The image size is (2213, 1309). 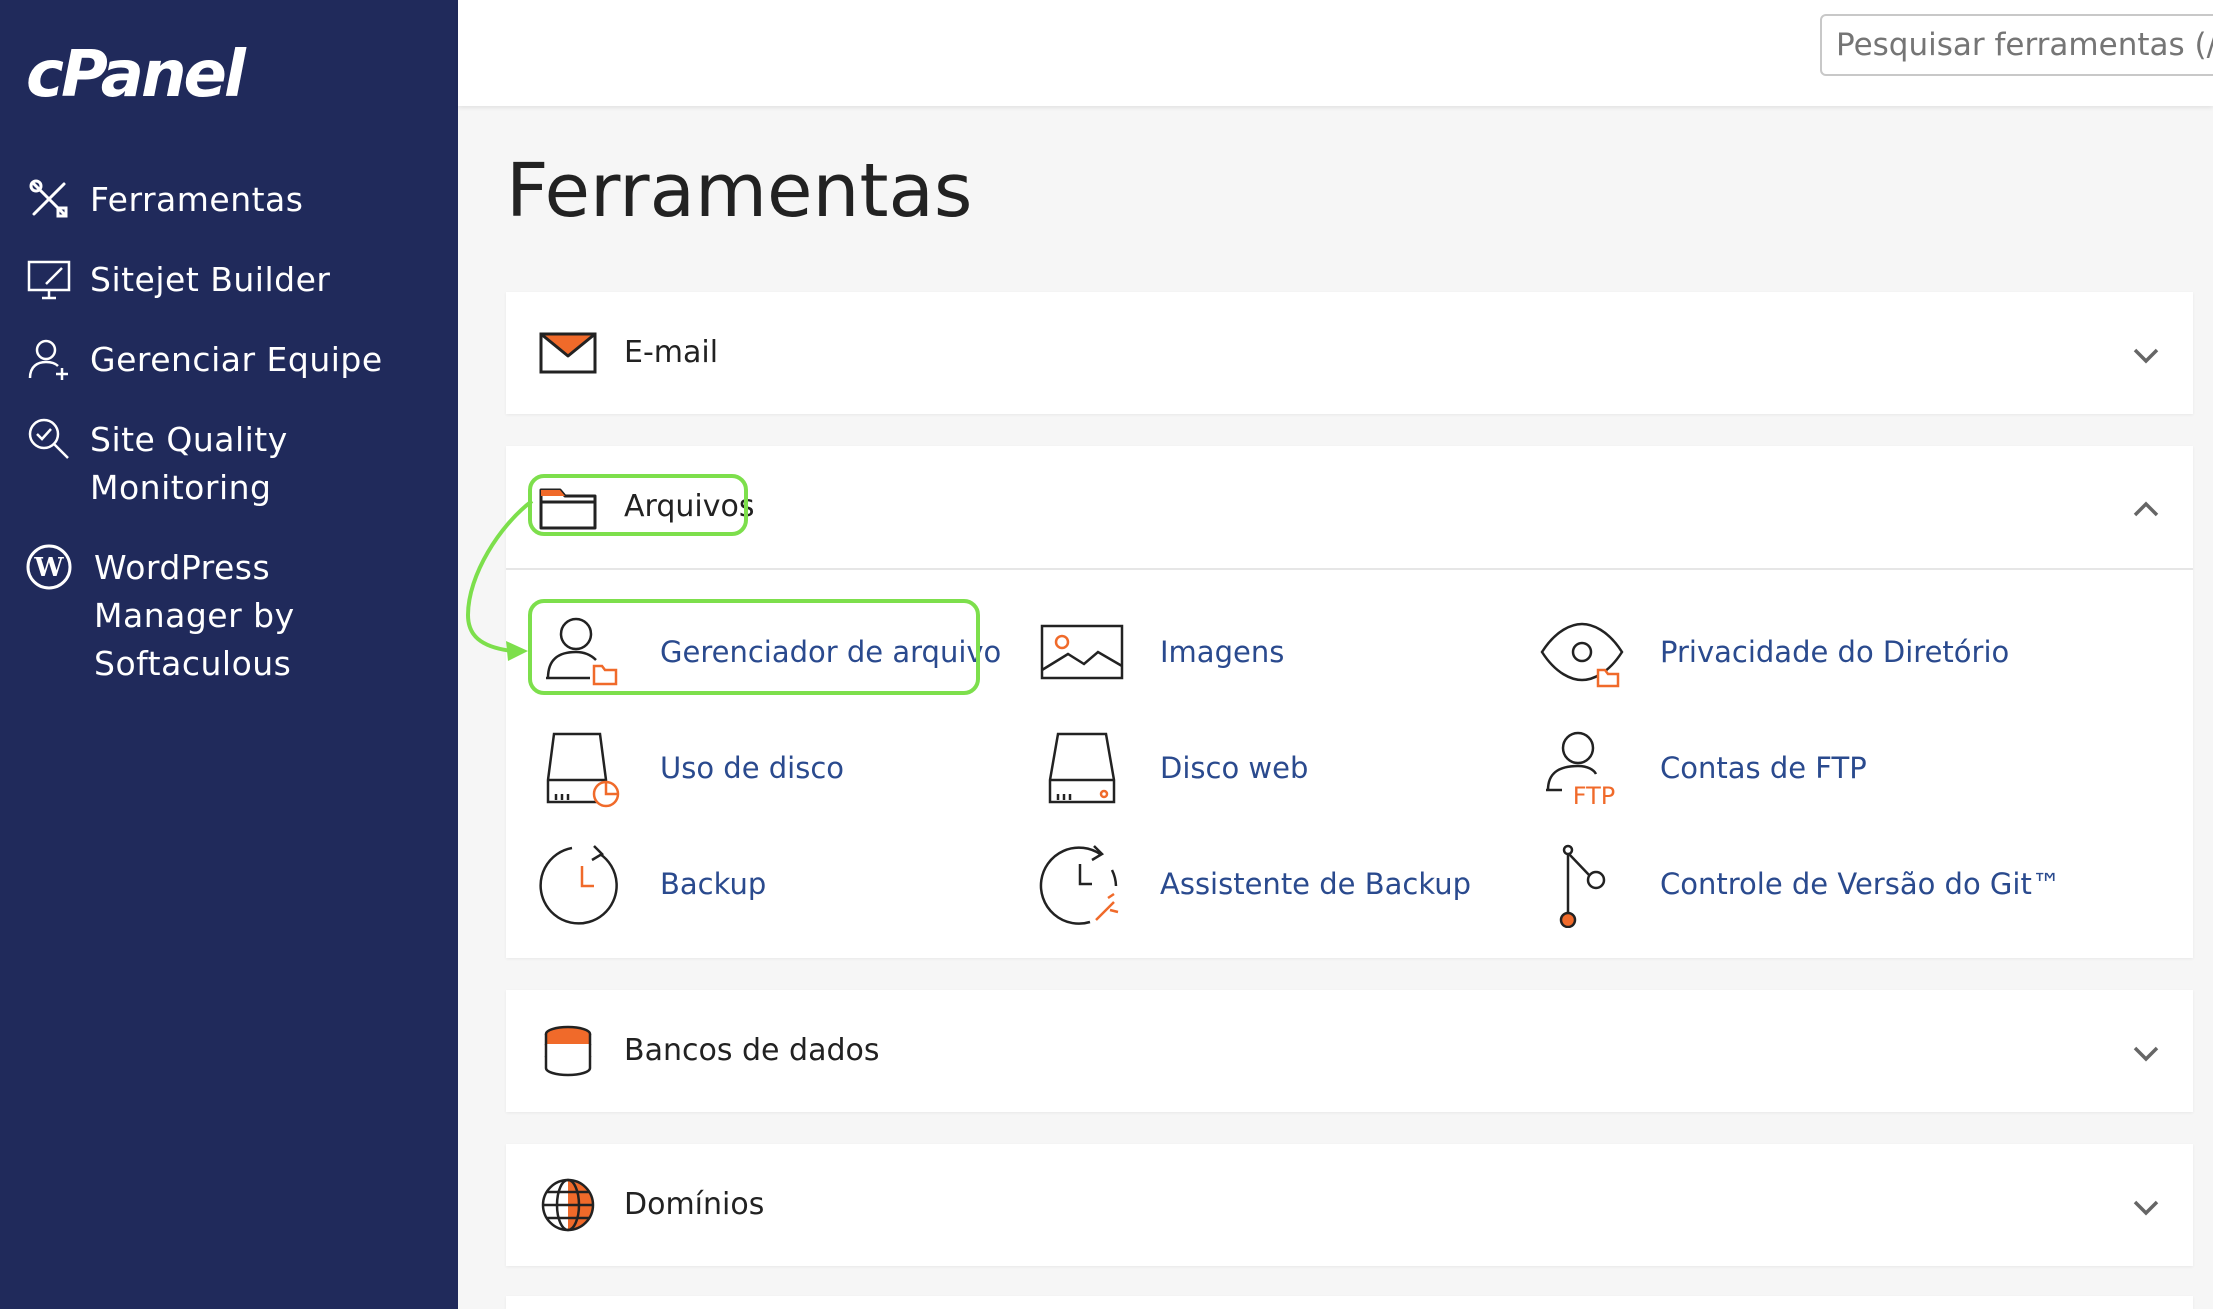 What do you see at coordinates (652, 884) in the screenshot?
I see `tool-backup: Backup` at bounding box center [652, 884].